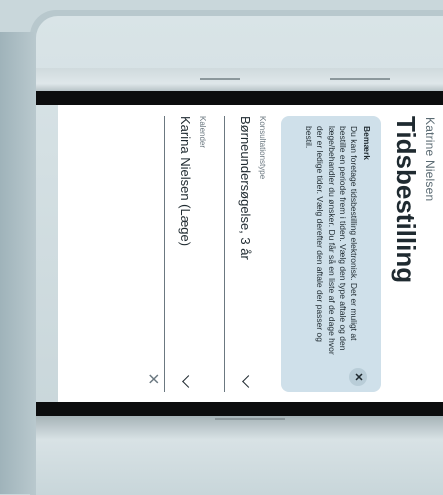 Image resolution: width=443 pixels, height=495 pixels. Describe the element at coordinates (239, 98) in the screenshot. I see `phone-bezel-bar-top` at that location.